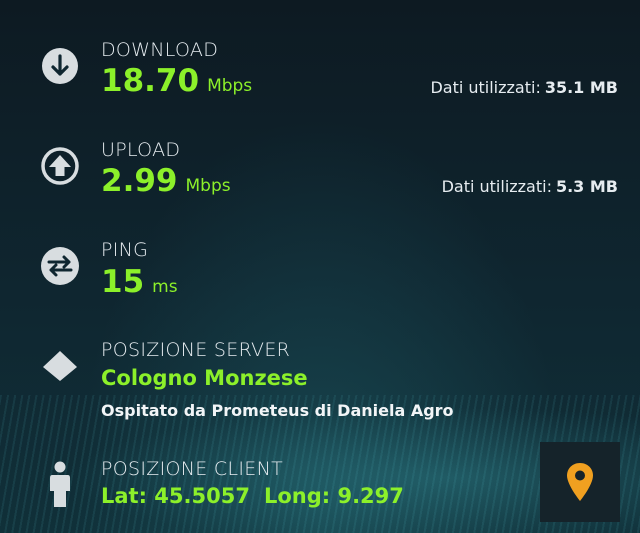 The image size is (640, 533). I want to click on upload-label: UPLOAD, so click(141, 150).